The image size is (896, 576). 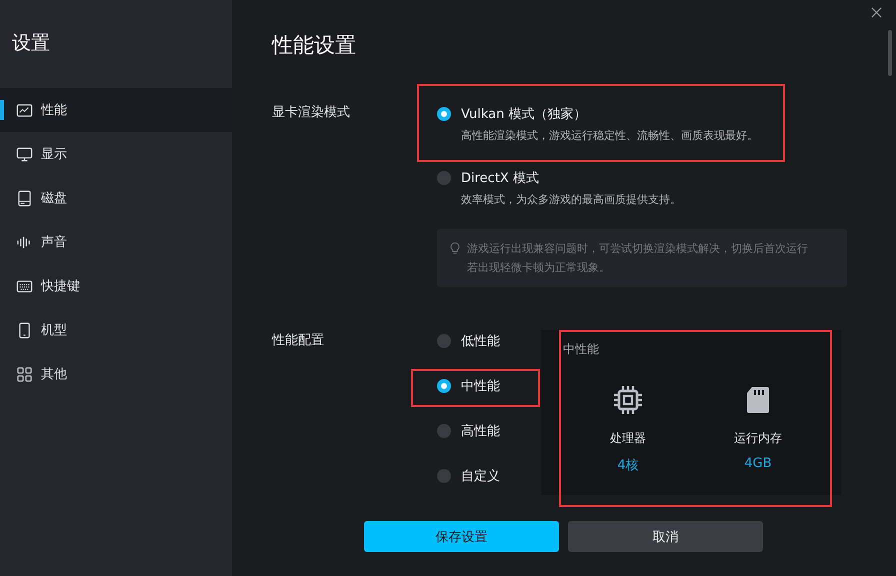 What do you see at coordinates (500, 178) in the screenshot?
I see `option-label: DirectX 模式` at bounding box center [500, 178].